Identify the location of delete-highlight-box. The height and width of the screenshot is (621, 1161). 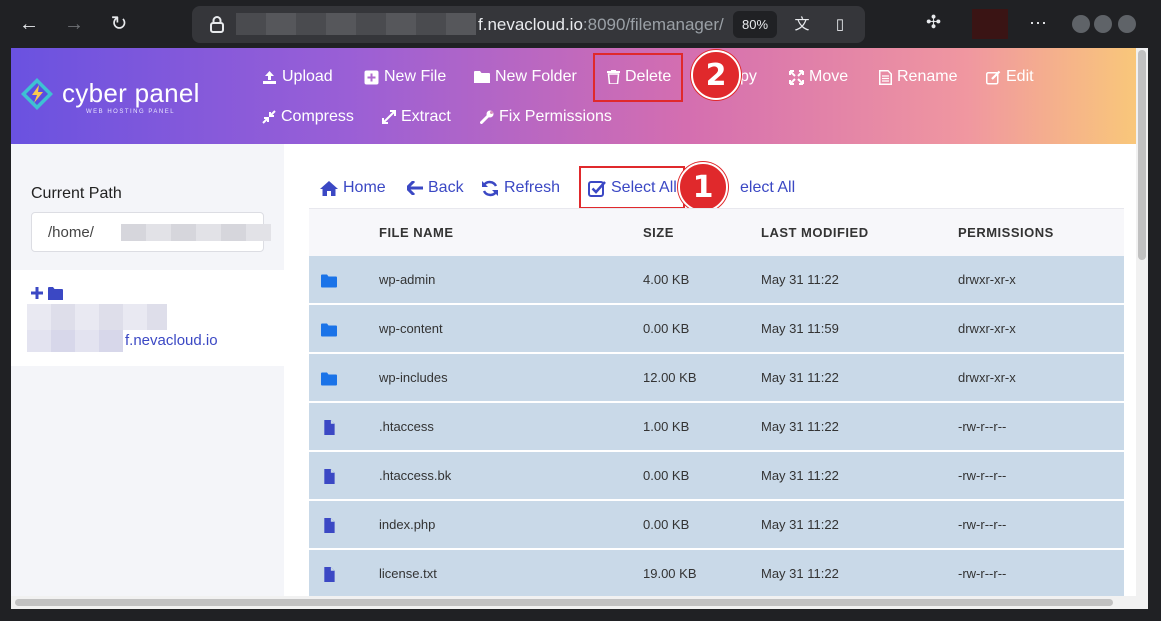
(638, 77).